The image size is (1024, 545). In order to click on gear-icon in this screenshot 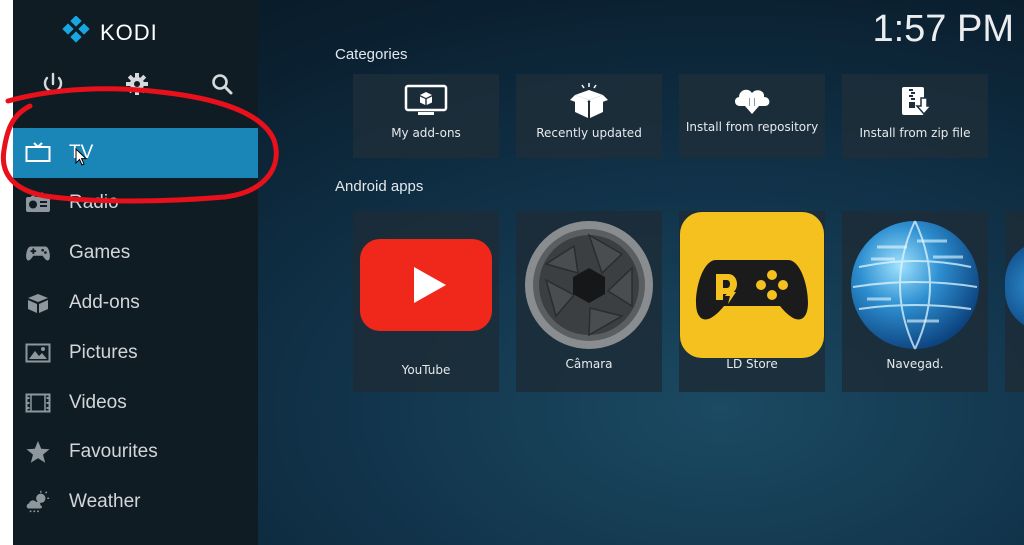, I will do `click(137, 84)`.